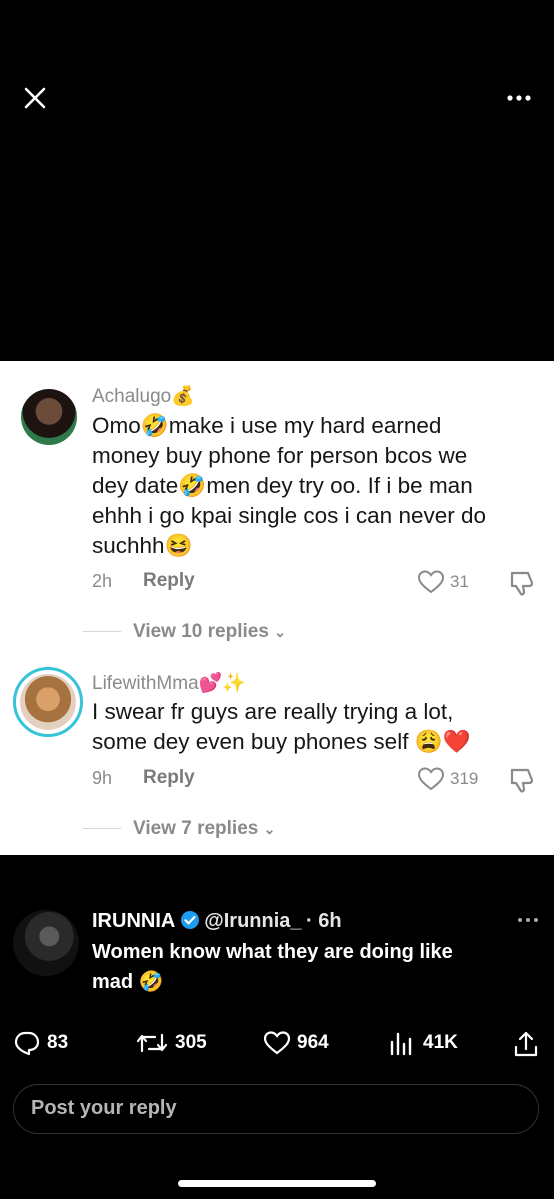  What do you see at coordinates (324, 921) in the screenshot?
I see `tweet-time: · 6h` at bounding box center [324, 921].